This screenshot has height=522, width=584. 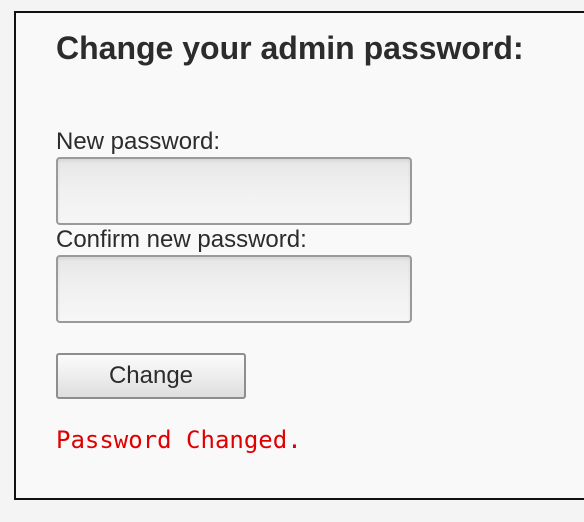 I want to click on page-title: Change your admin password:, so click(x=290, y=48).